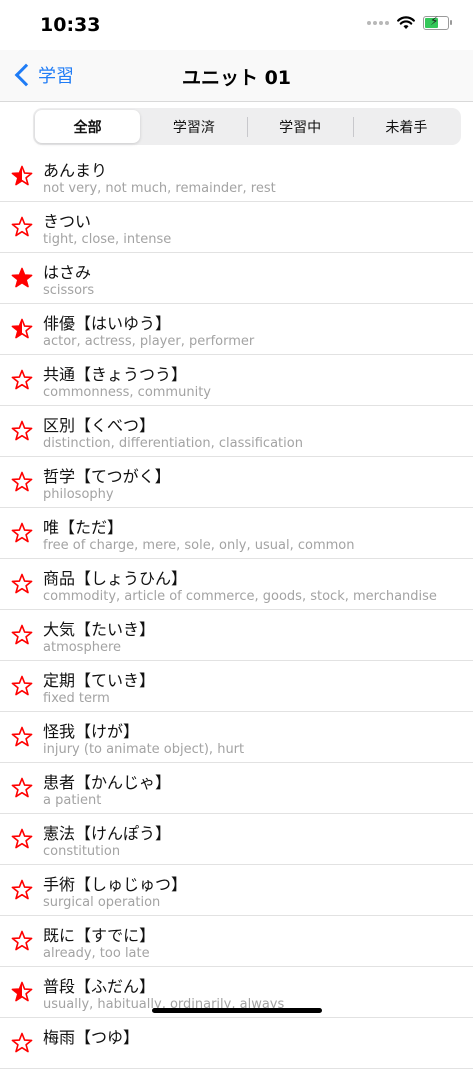  I want to click on word-list-item: 哲学【てつがく】 philosophy, so click(236, 482).